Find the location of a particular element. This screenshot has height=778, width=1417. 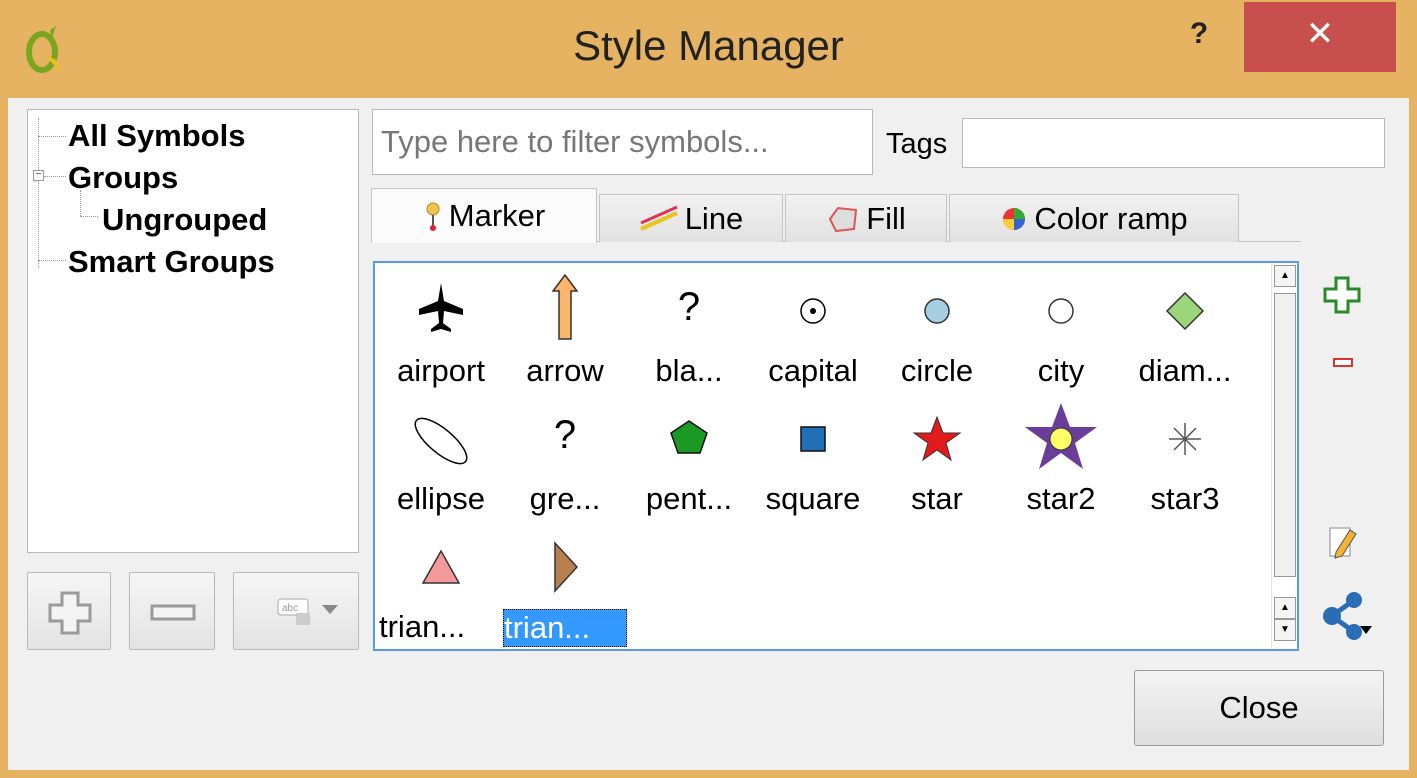

asterisk-icon is located at coordinates (1185, 439).